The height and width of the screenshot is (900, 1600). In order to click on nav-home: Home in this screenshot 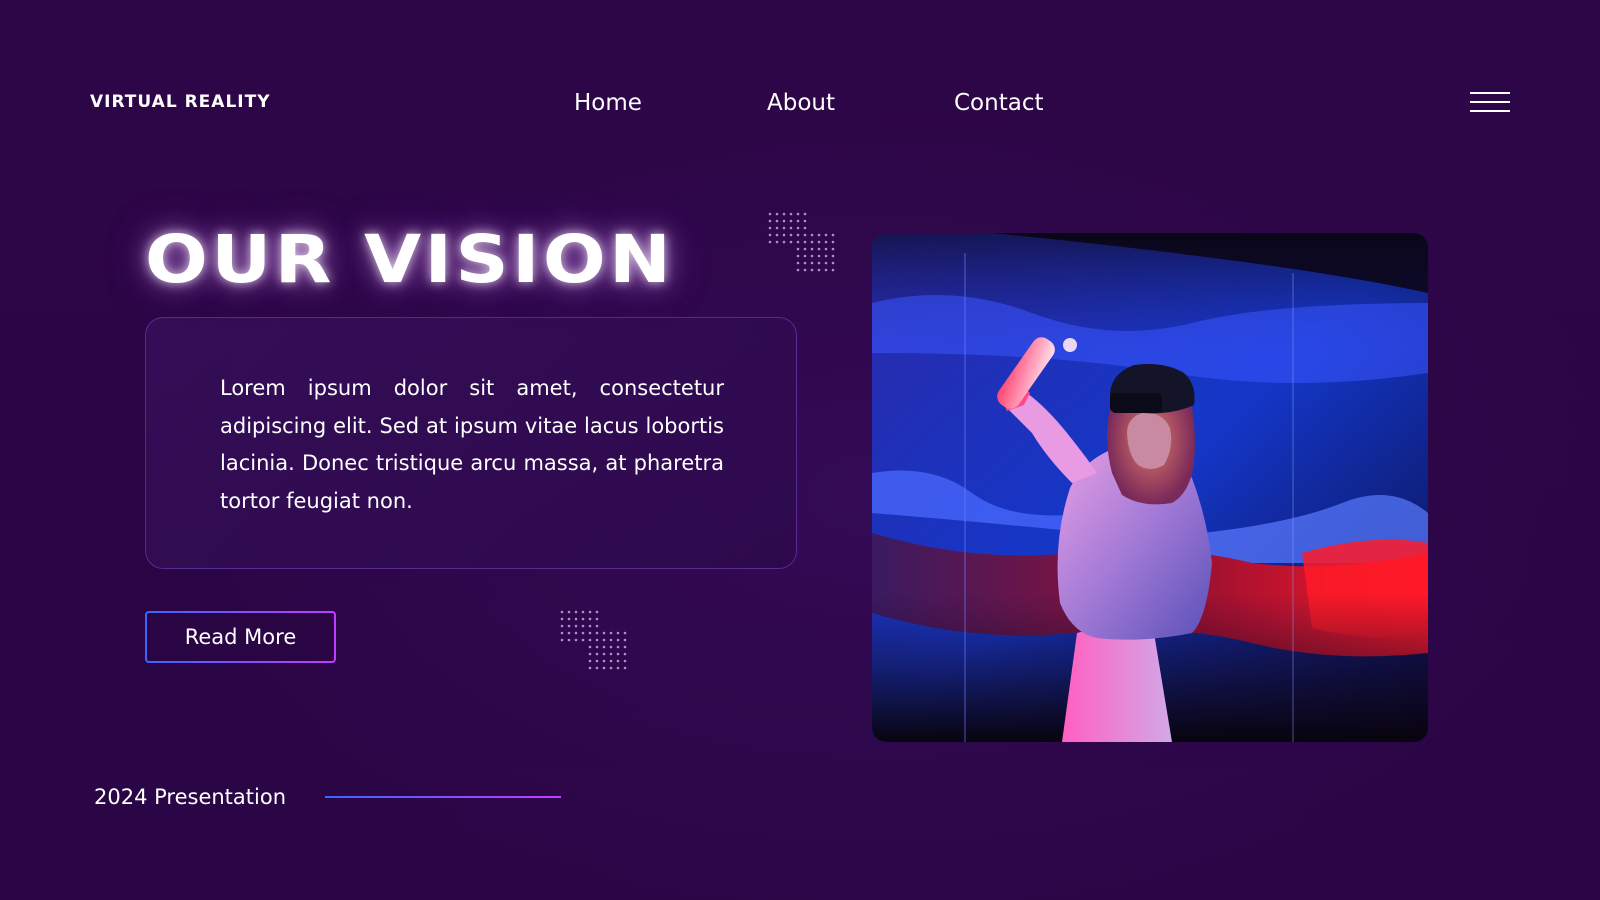, I will do `click(608, 103)`.